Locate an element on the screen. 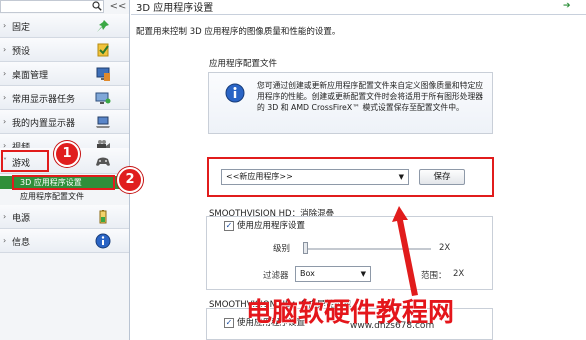 Image resolution: width=586 pixels, height=340 pixels. filter-select-value: Box is located at coordinates (307, 273).